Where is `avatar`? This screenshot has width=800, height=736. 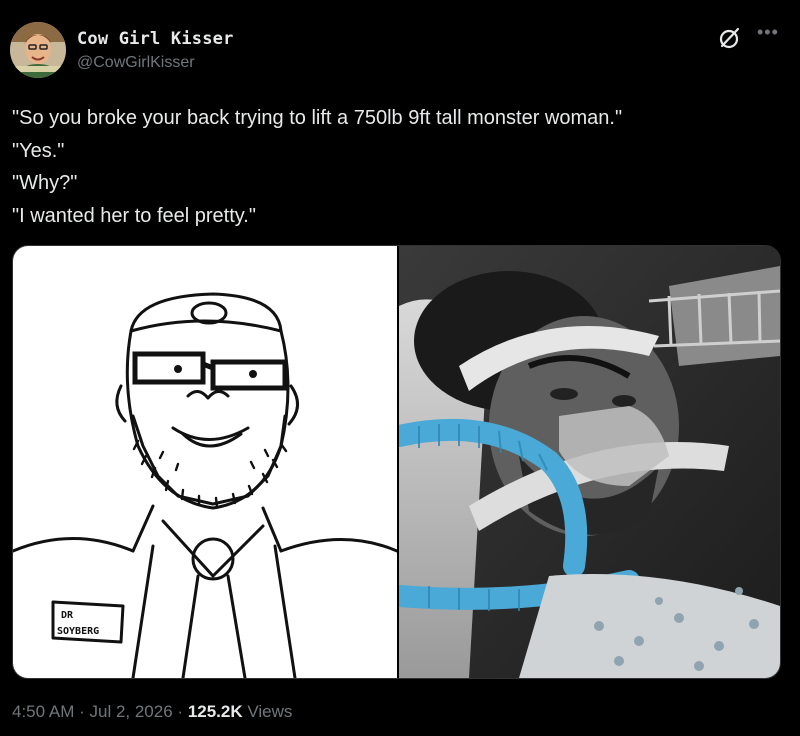 avatar is located at coordinates (38, 50).